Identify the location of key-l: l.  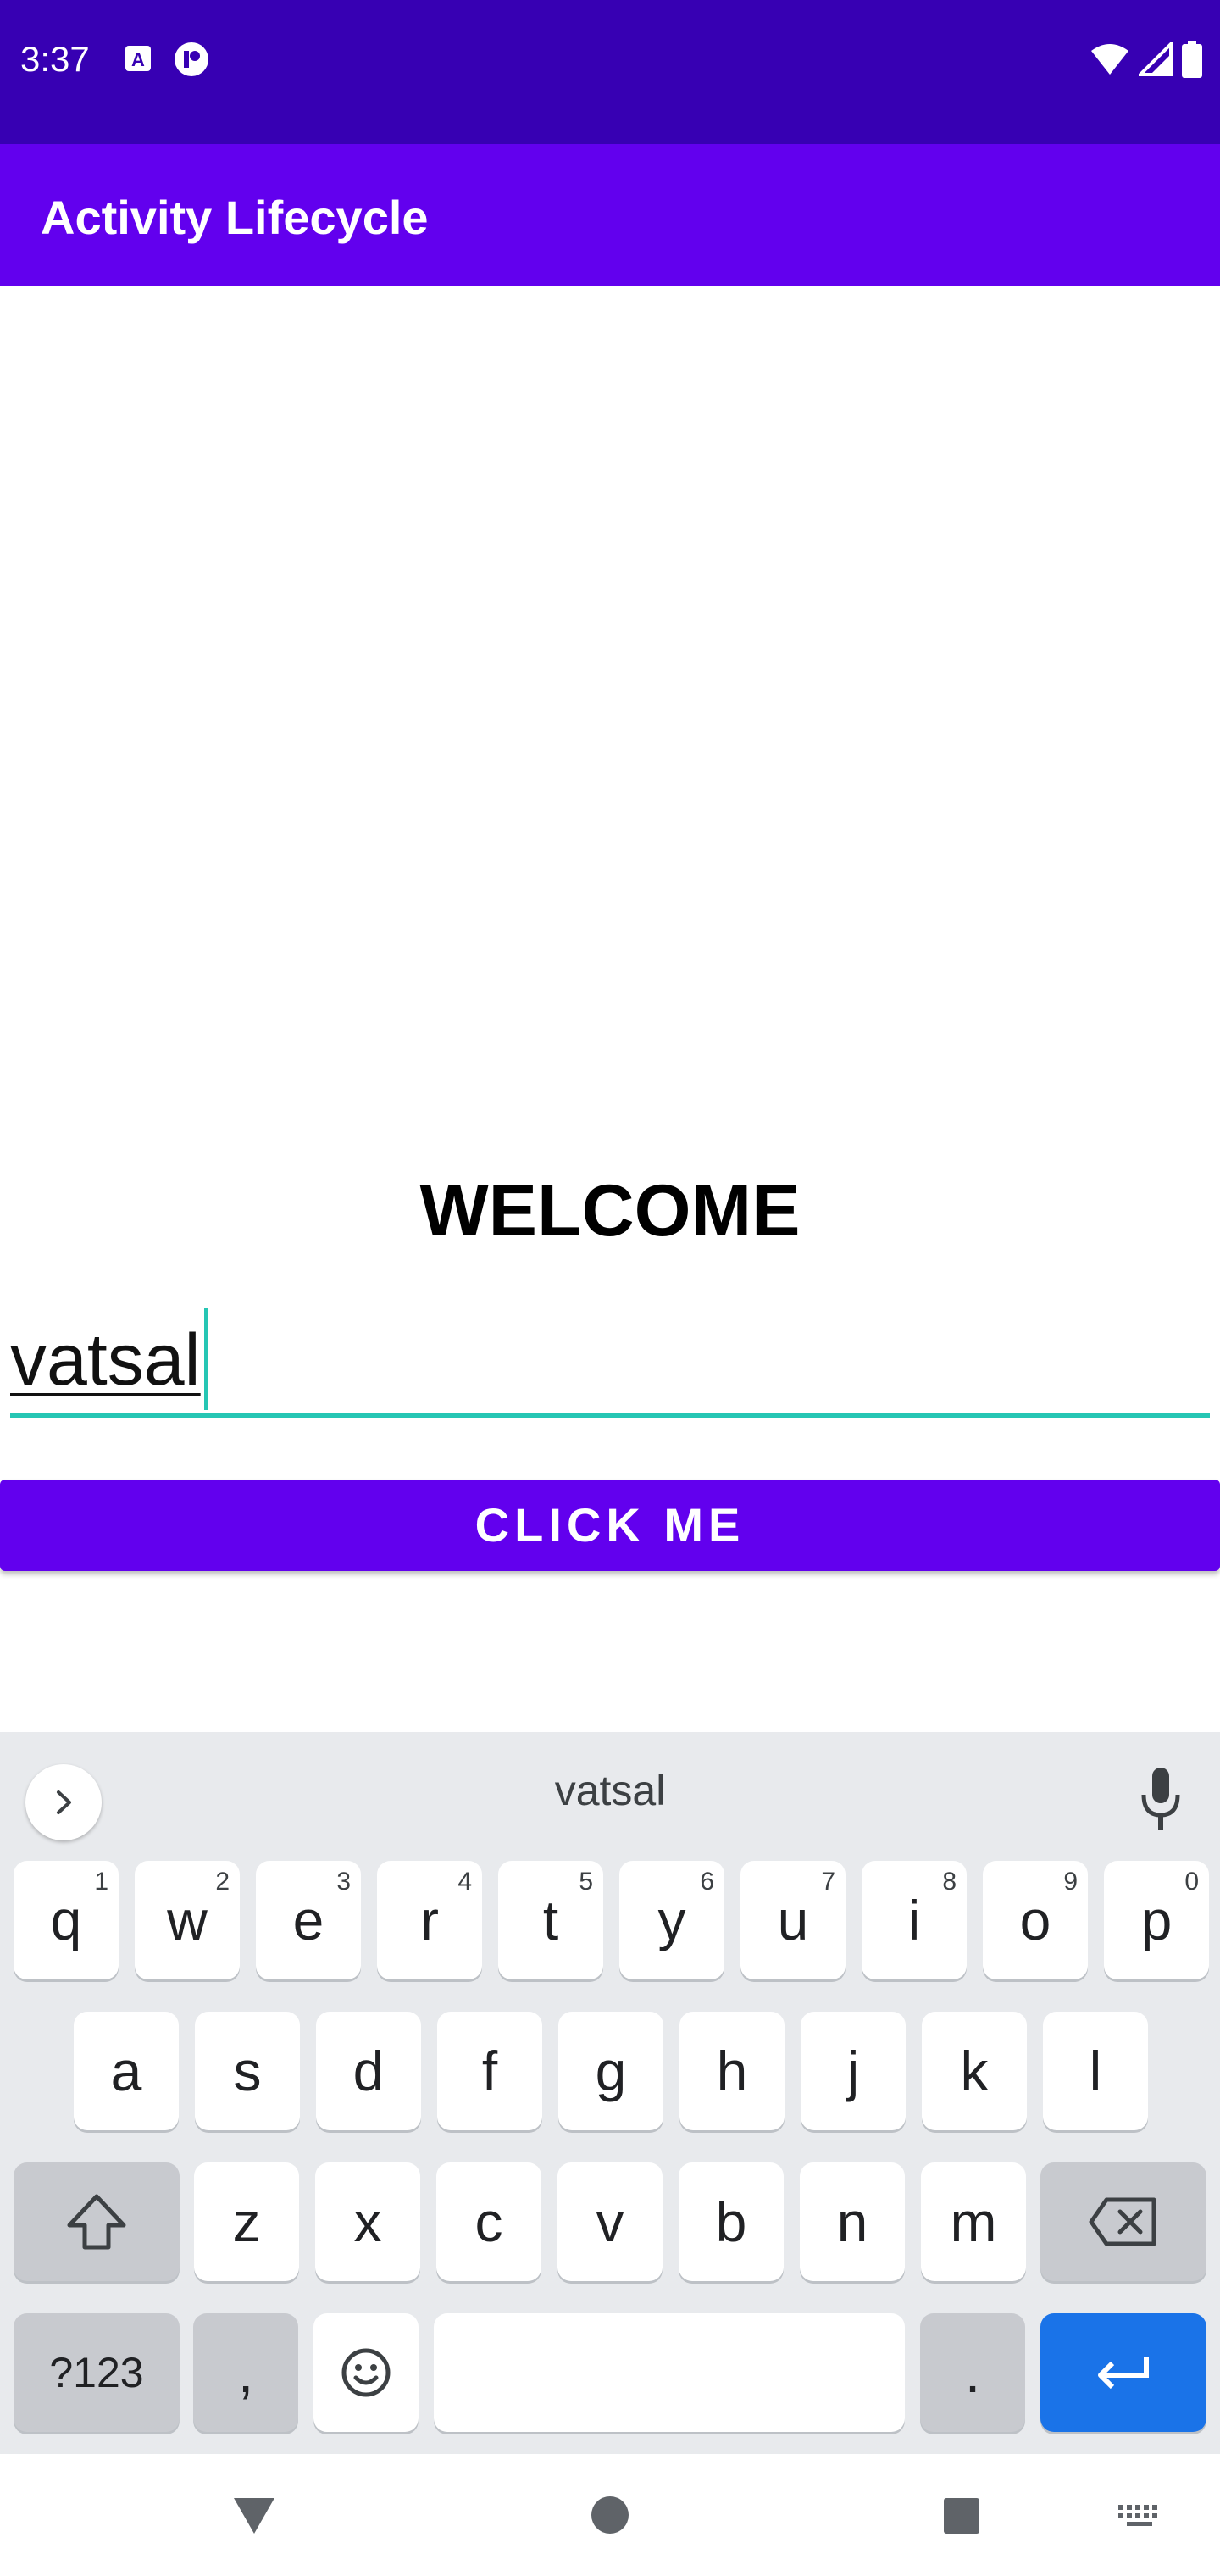
(1095, 2071).